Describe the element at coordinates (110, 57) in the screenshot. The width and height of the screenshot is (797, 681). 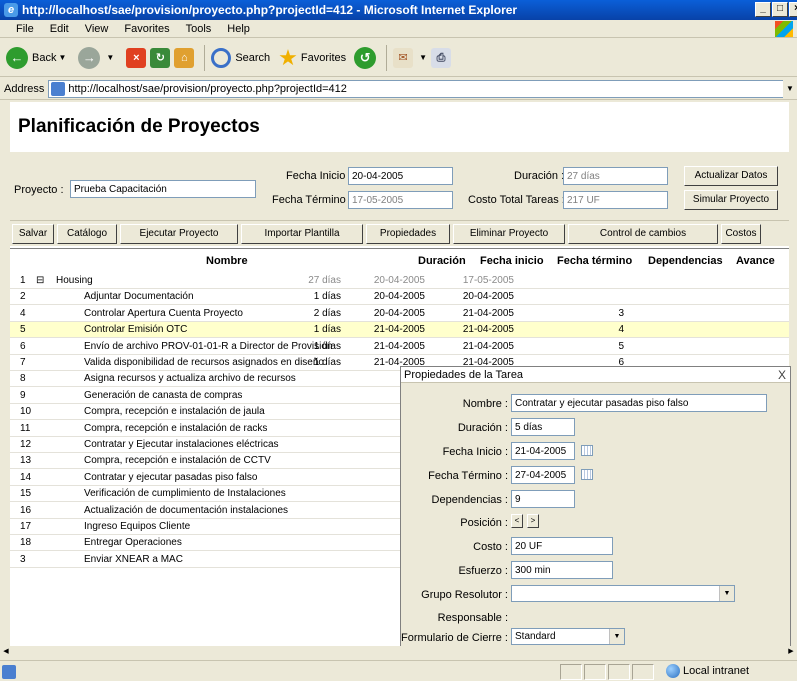
I see `forward-dropdown-icon: ▼` at that location.